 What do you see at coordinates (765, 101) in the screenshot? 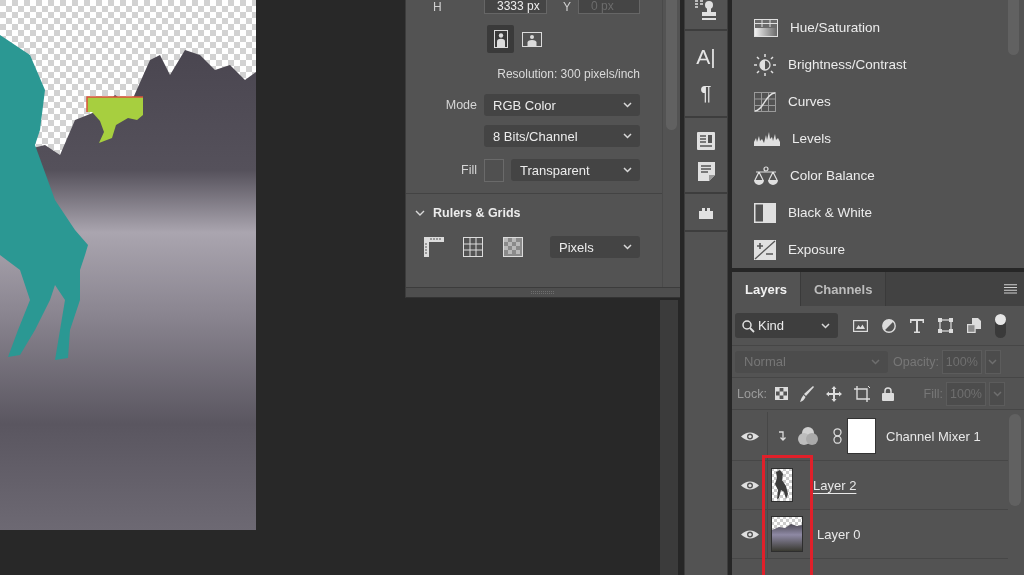
I see `curves-icon` at bounding box center [765, 101].